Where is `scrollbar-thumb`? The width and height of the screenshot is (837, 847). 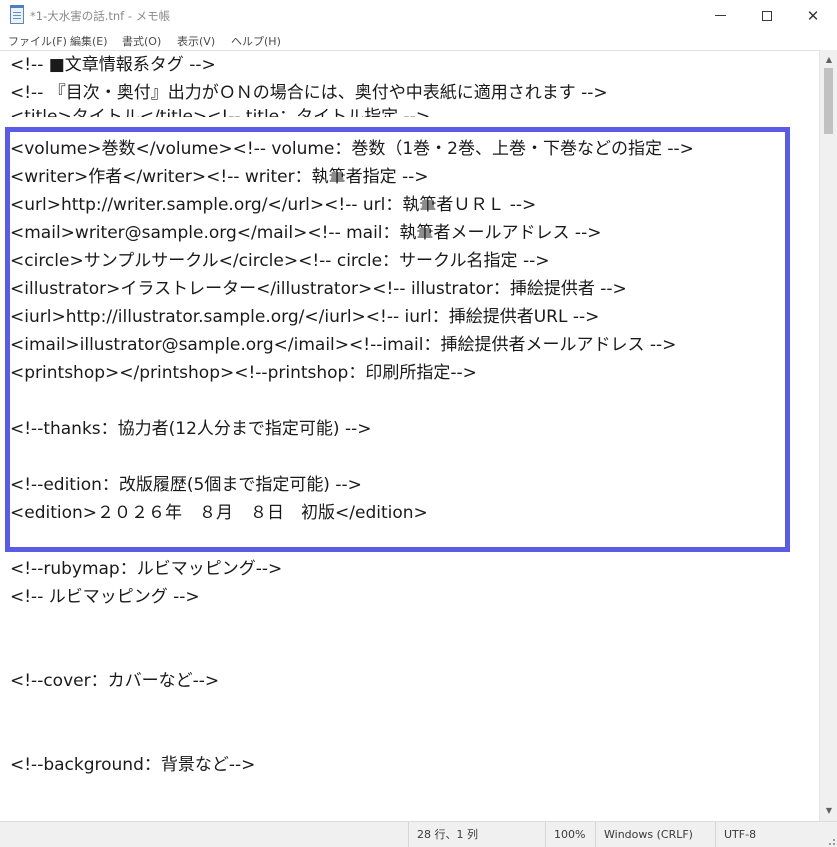
scrollbar-thumb is located at coordinates (828, 101).